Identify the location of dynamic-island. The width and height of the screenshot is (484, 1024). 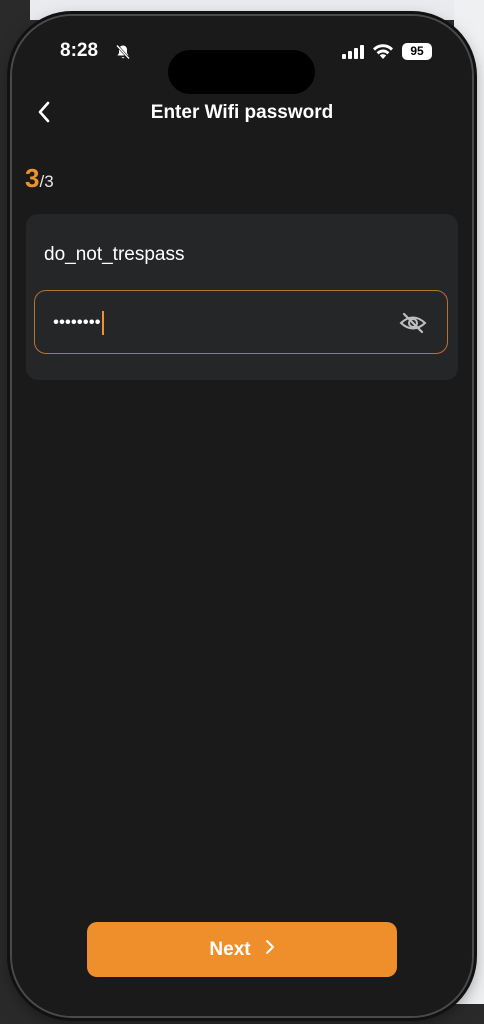
(241, 72).